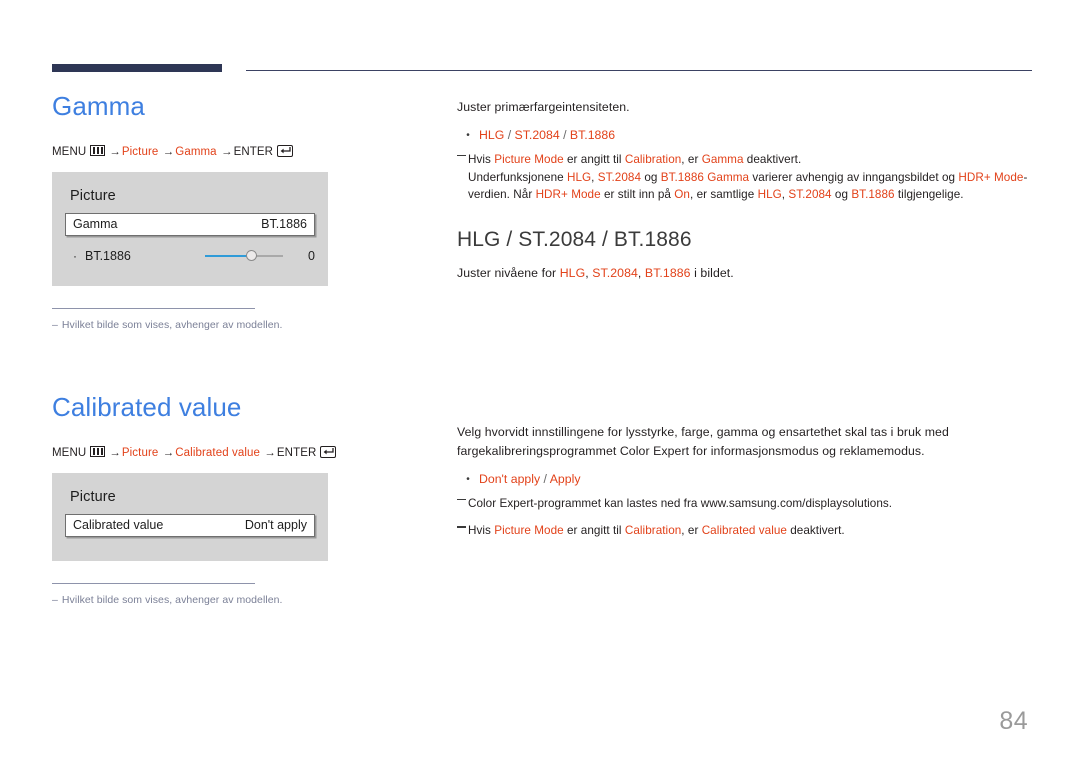 The width and height of the screenshot is (1080, 763). What do you see at coordinates (1013, 721) in the screenshot?
I see `page-number: 84` at bounding box center [1013, 721].